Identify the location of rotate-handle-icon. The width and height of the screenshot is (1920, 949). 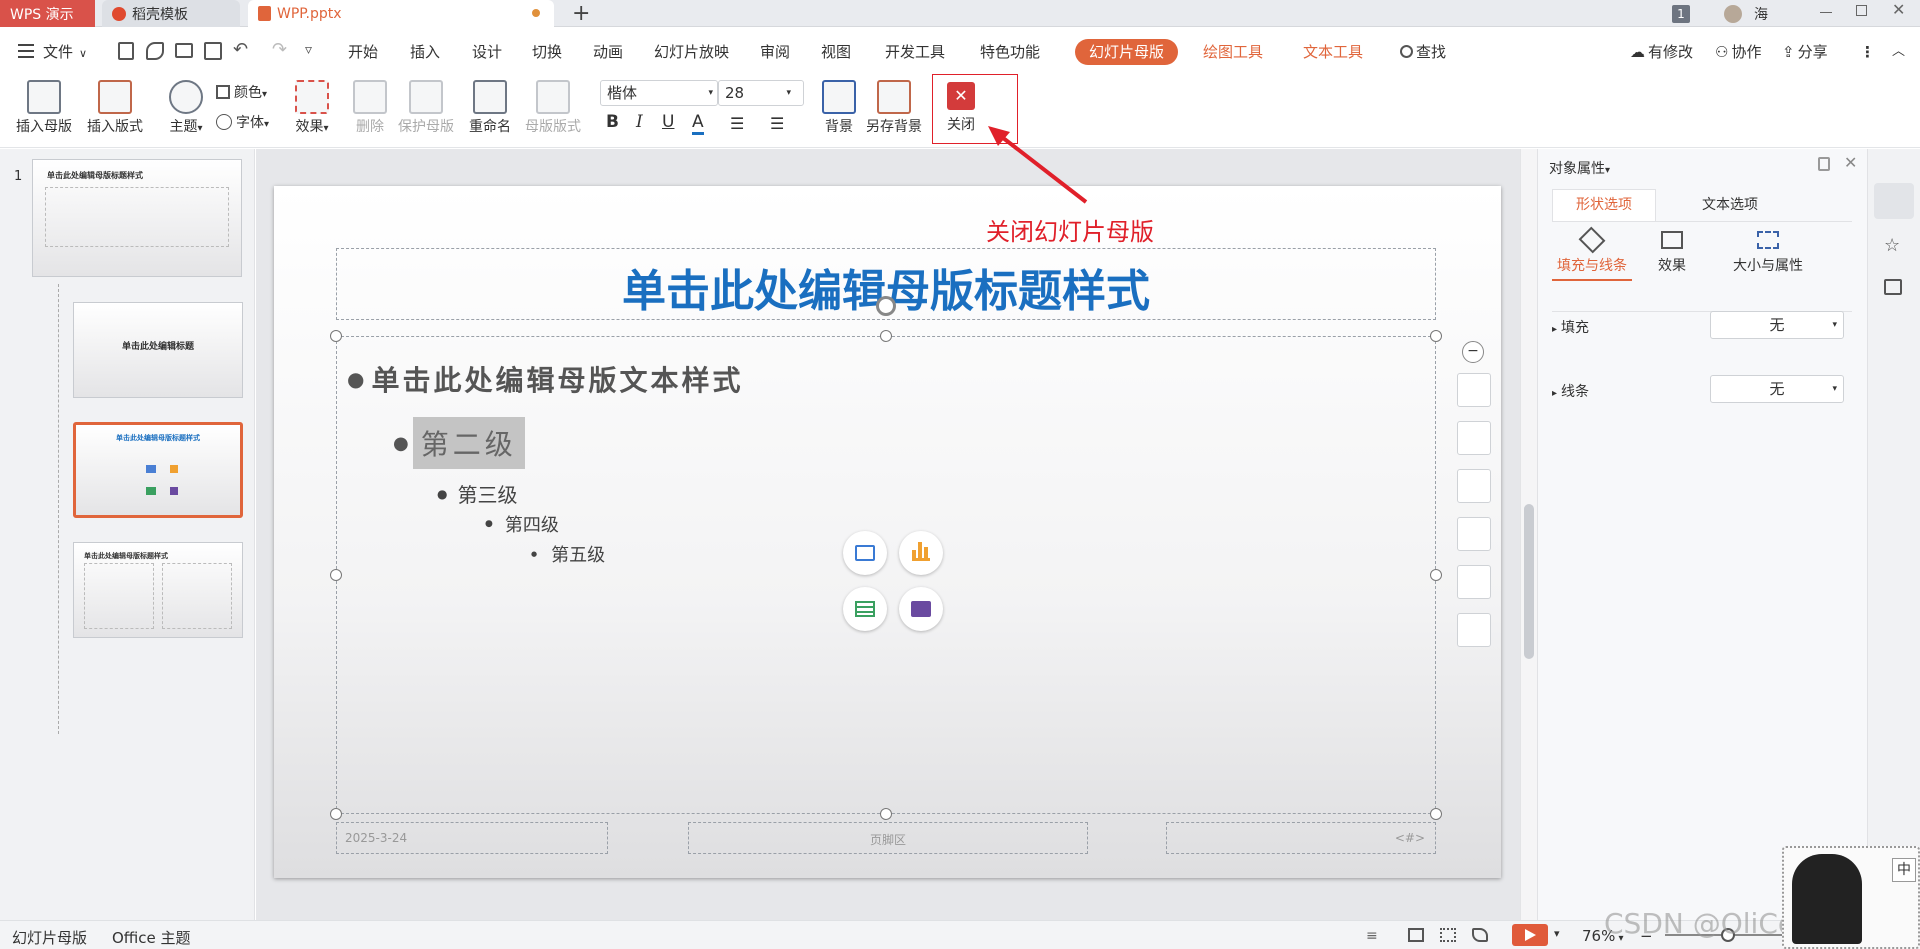
(886, 306).